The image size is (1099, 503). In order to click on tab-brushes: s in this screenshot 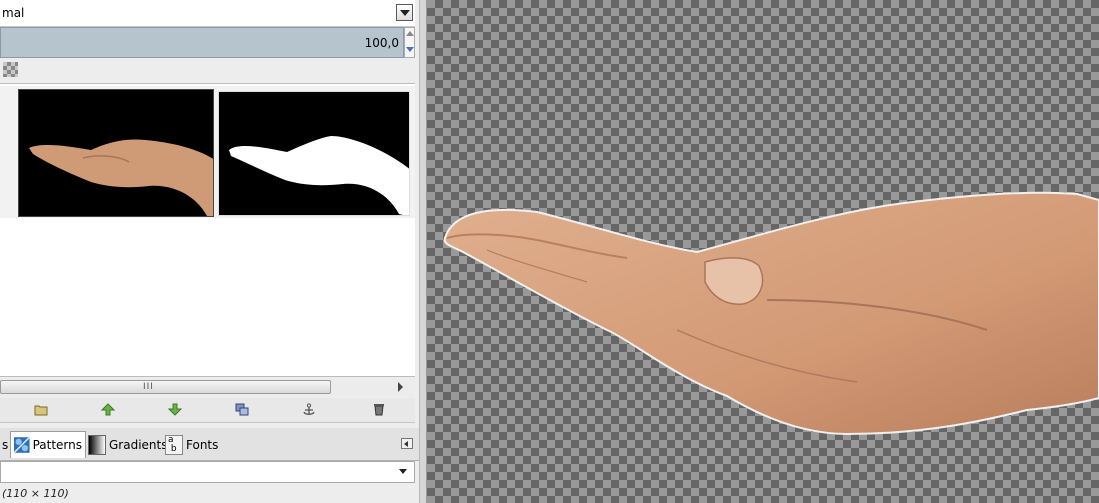, I will do `click(5, 444)`.